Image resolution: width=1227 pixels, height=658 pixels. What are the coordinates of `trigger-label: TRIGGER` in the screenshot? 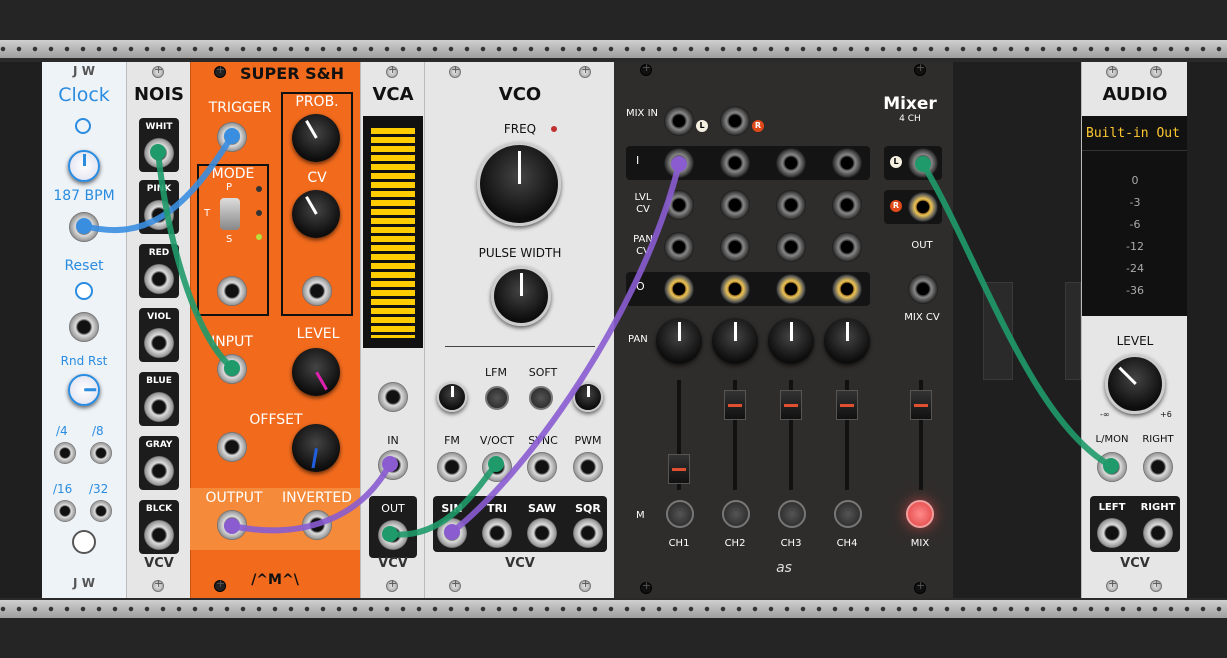 It's located at (240, 108).